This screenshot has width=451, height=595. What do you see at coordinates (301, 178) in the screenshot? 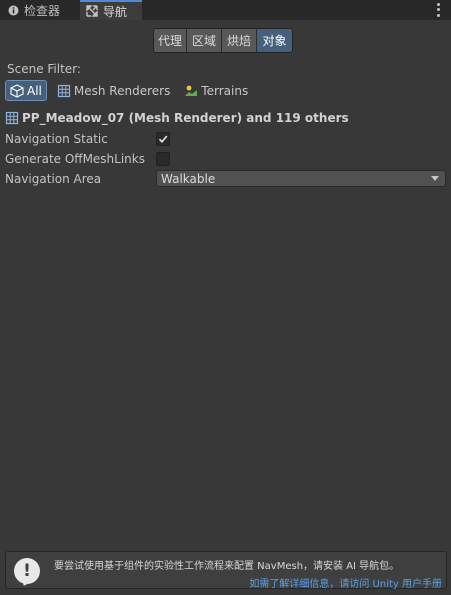
I see `navigation-area-dropdown: Walkable` at bounding box center [301, 178].